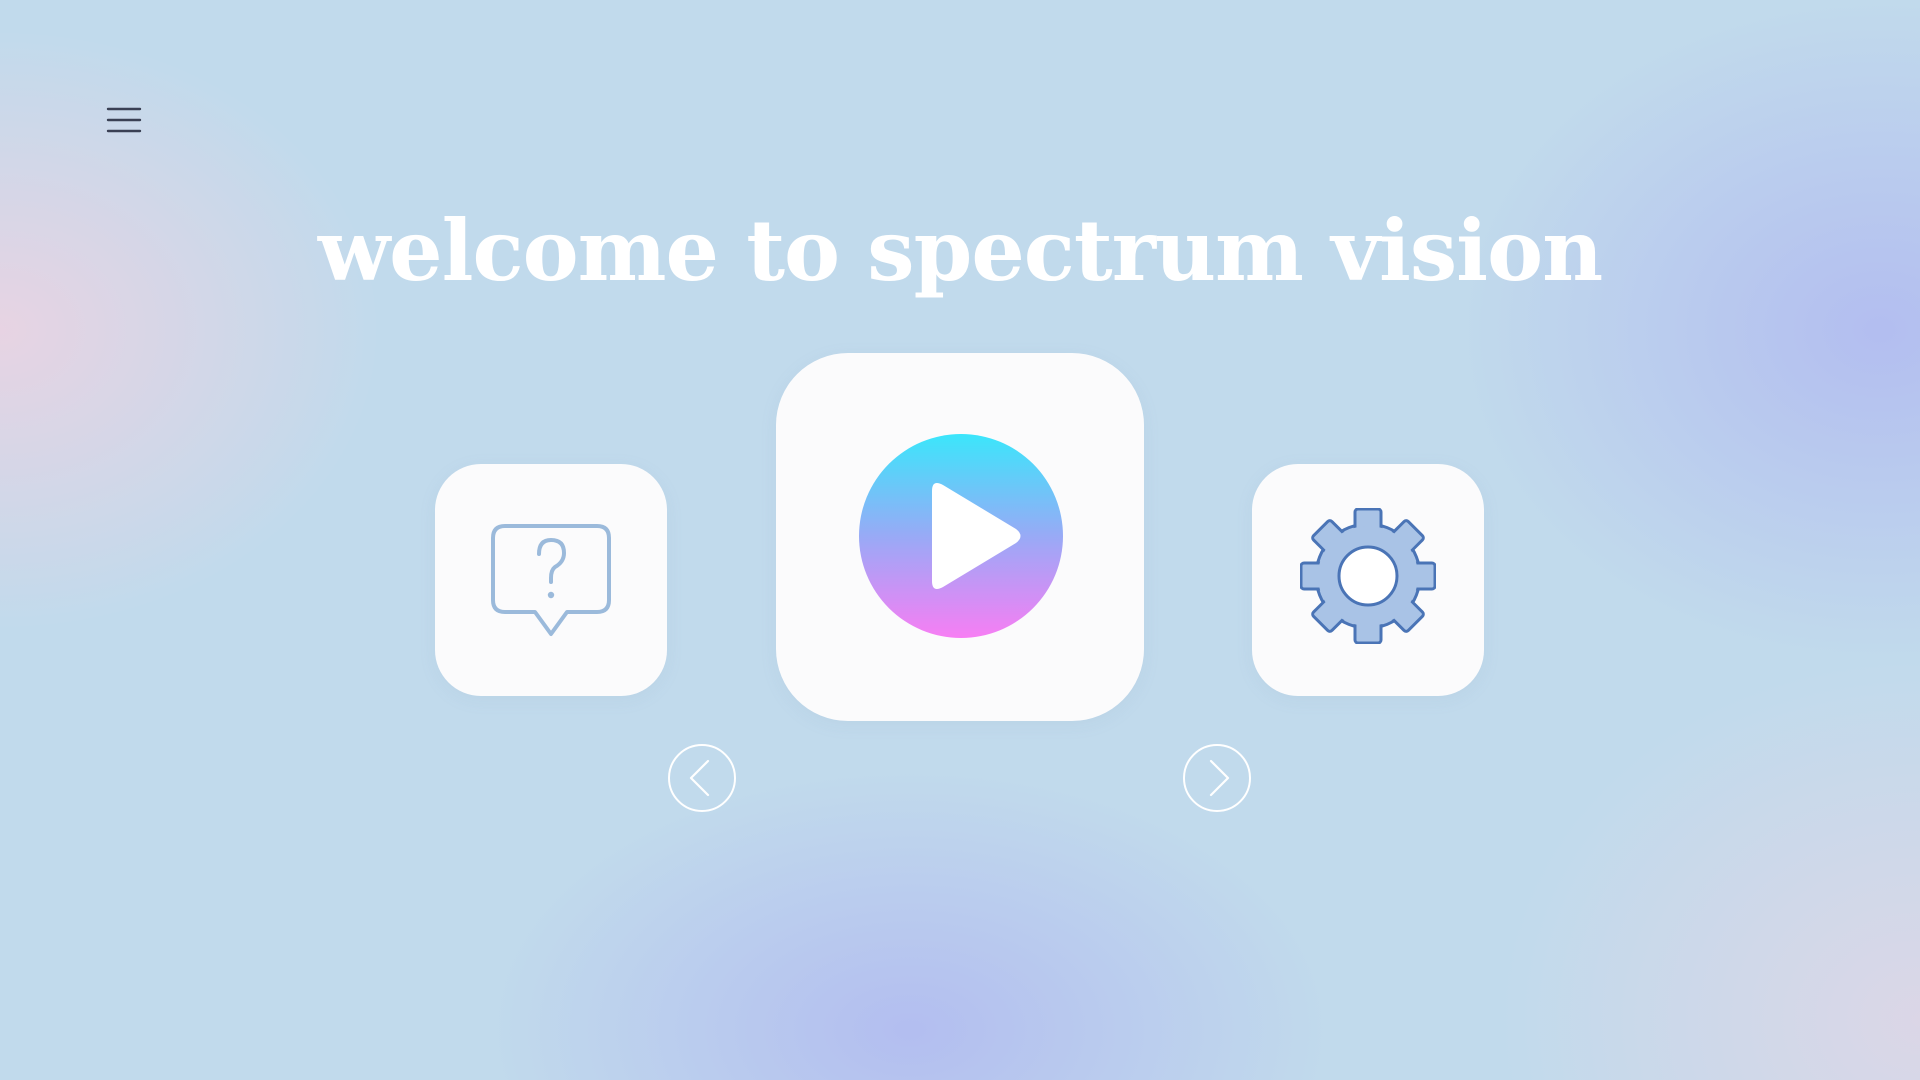 This screenshot has width=1920, height=1080. I want to click on next-button, so click(1217, 778).